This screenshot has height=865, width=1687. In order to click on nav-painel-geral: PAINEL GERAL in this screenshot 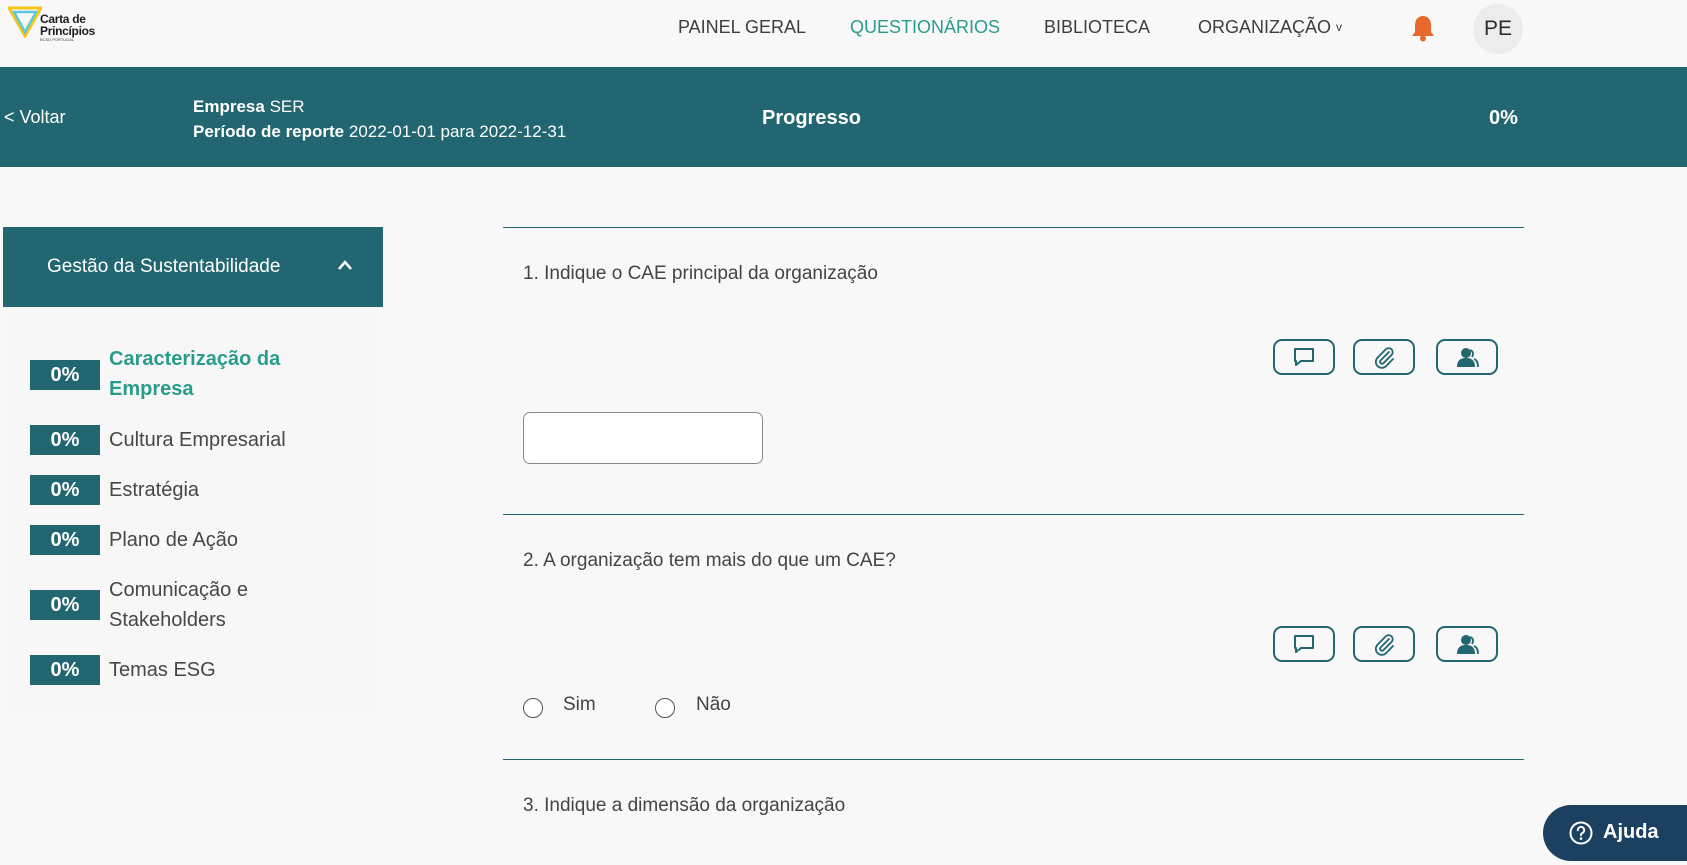, I will do `click(742, 27)`.